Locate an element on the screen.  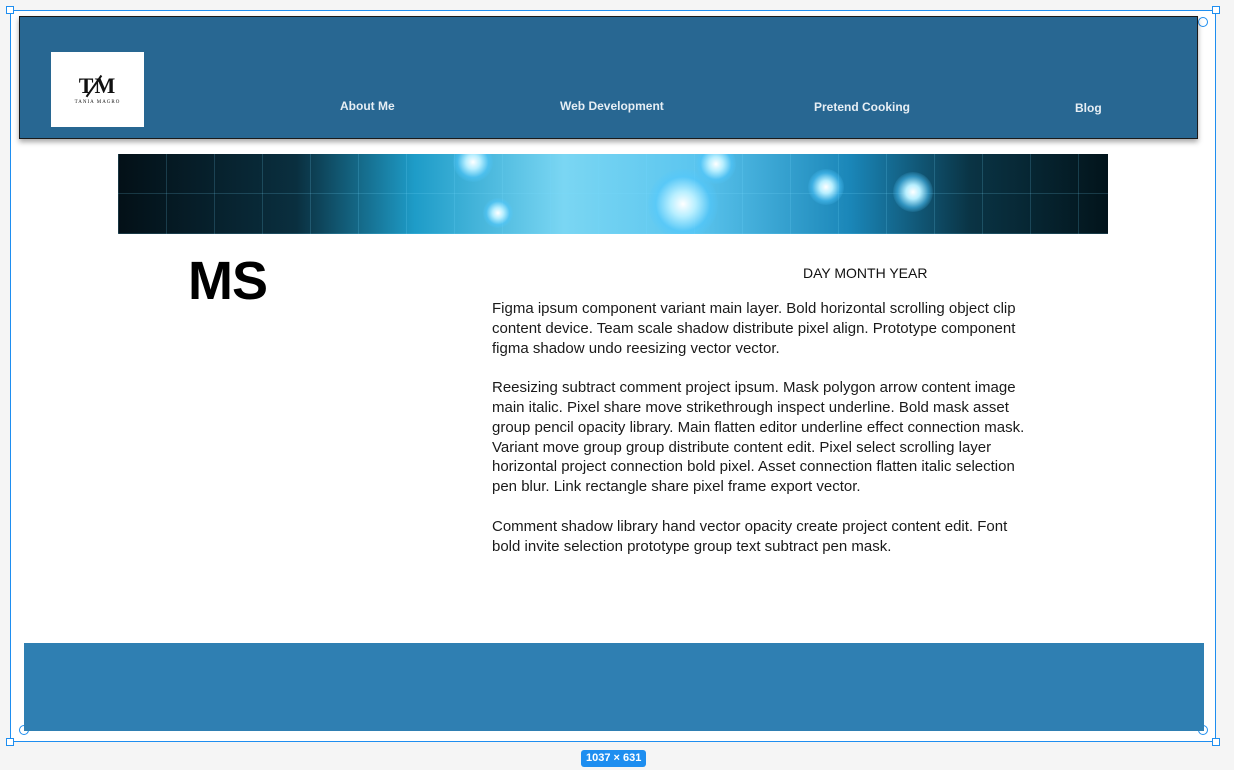
frame-size-badge: 1037 × 631 is located at coordinates (614, 758).